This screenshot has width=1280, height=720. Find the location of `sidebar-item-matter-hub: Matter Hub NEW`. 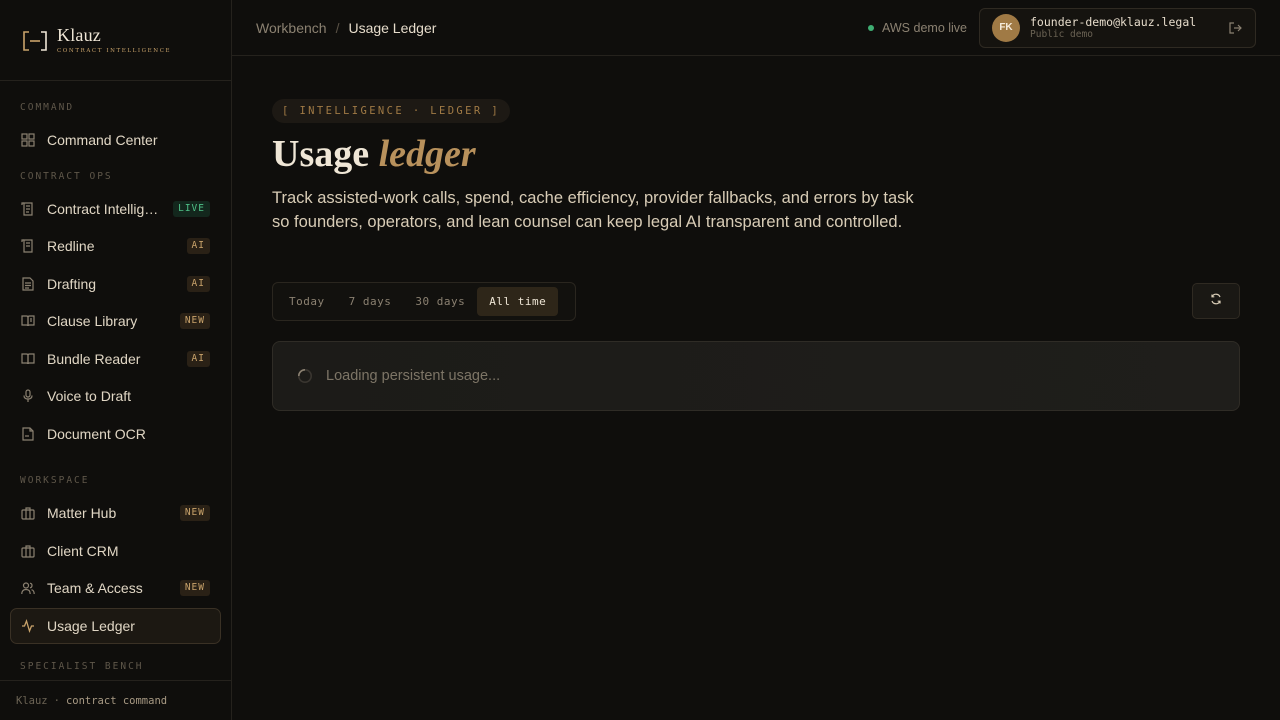

sidebar-item-matter-hub: Matter Hub NEW is located at coordinates (115, 513).